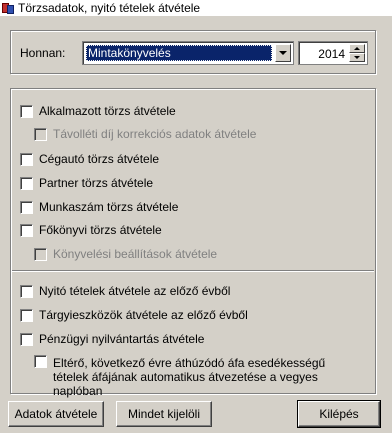 This screenshot has width=392, height=433. Describe the element at coordinates (179, 53) in the screenshot. I see `source-selected-value: Mintakönyvelés` at that location.